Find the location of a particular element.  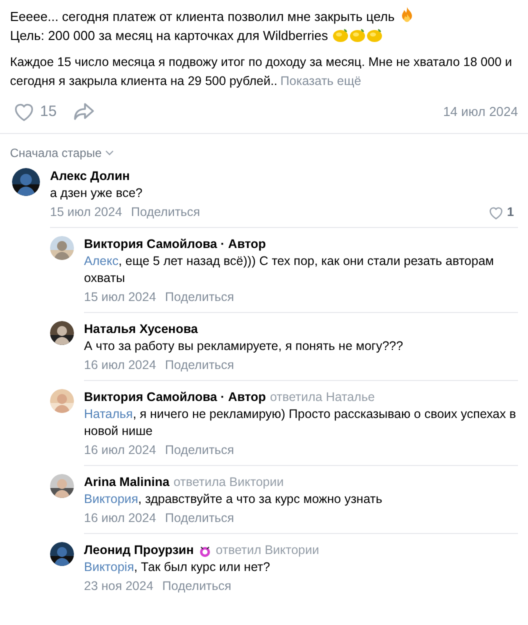

comment-text: Викторія, Так был курс или нет? is located at coordinates (178, 567).